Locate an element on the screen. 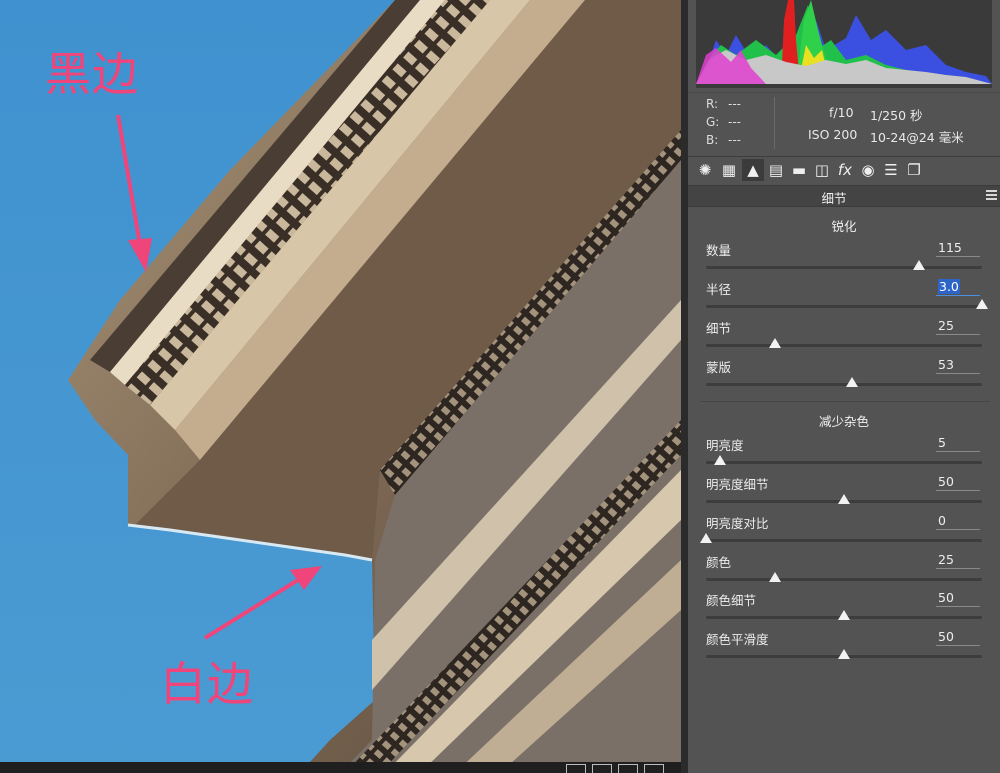  slider-color: 颜色 25 is located at coordinates (846, 570).